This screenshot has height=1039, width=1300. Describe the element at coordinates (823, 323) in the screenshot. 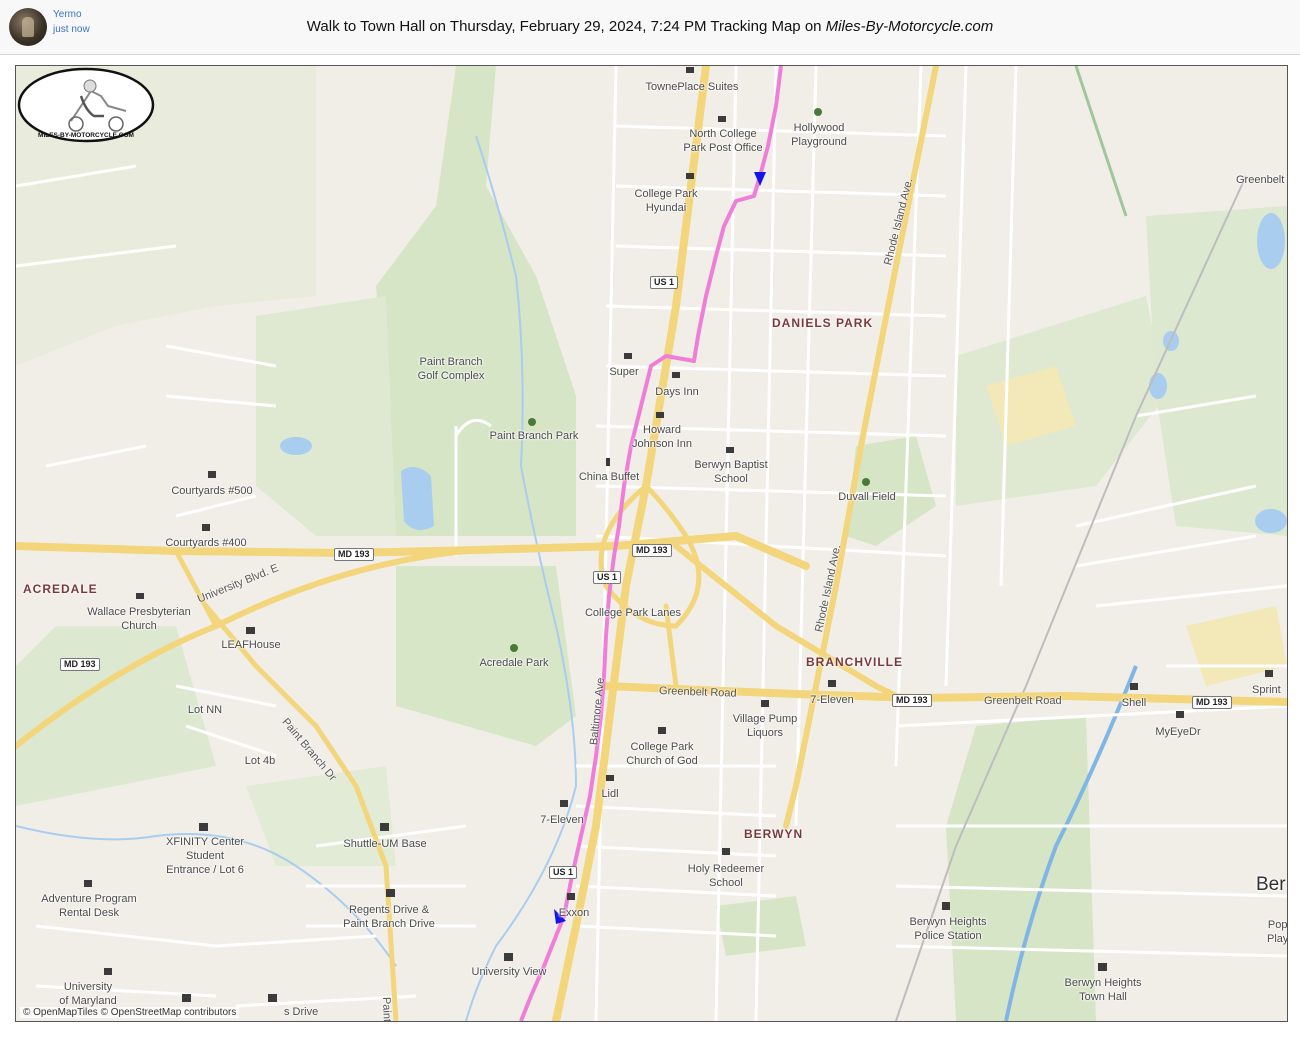

I see `area-daniels-park: DANIELS PARK` at that location.